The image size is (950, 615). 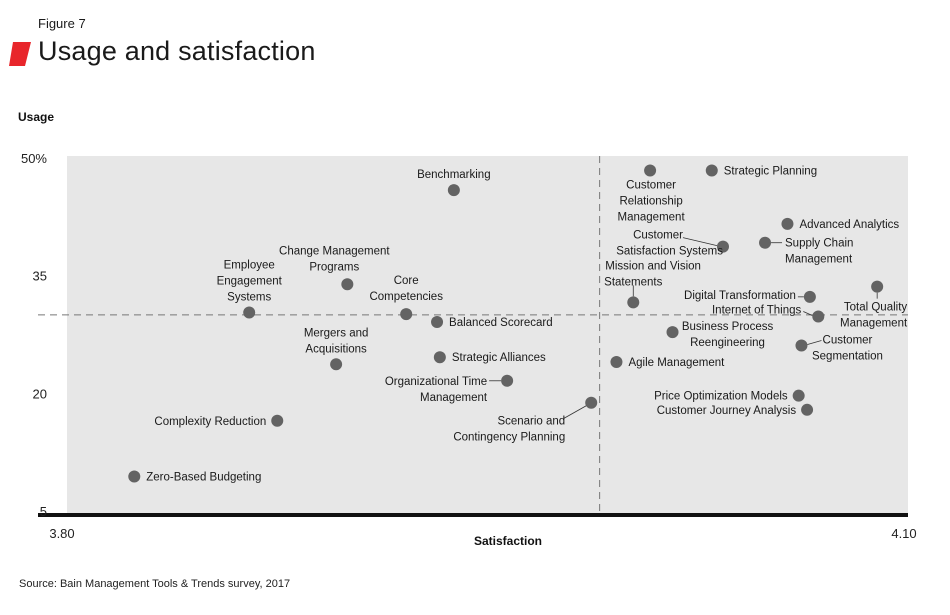 What do you see at coordinates (903, 533) in the screenshot?
I see `x-tick-label: 4.10` at bounding box center [903, 533].